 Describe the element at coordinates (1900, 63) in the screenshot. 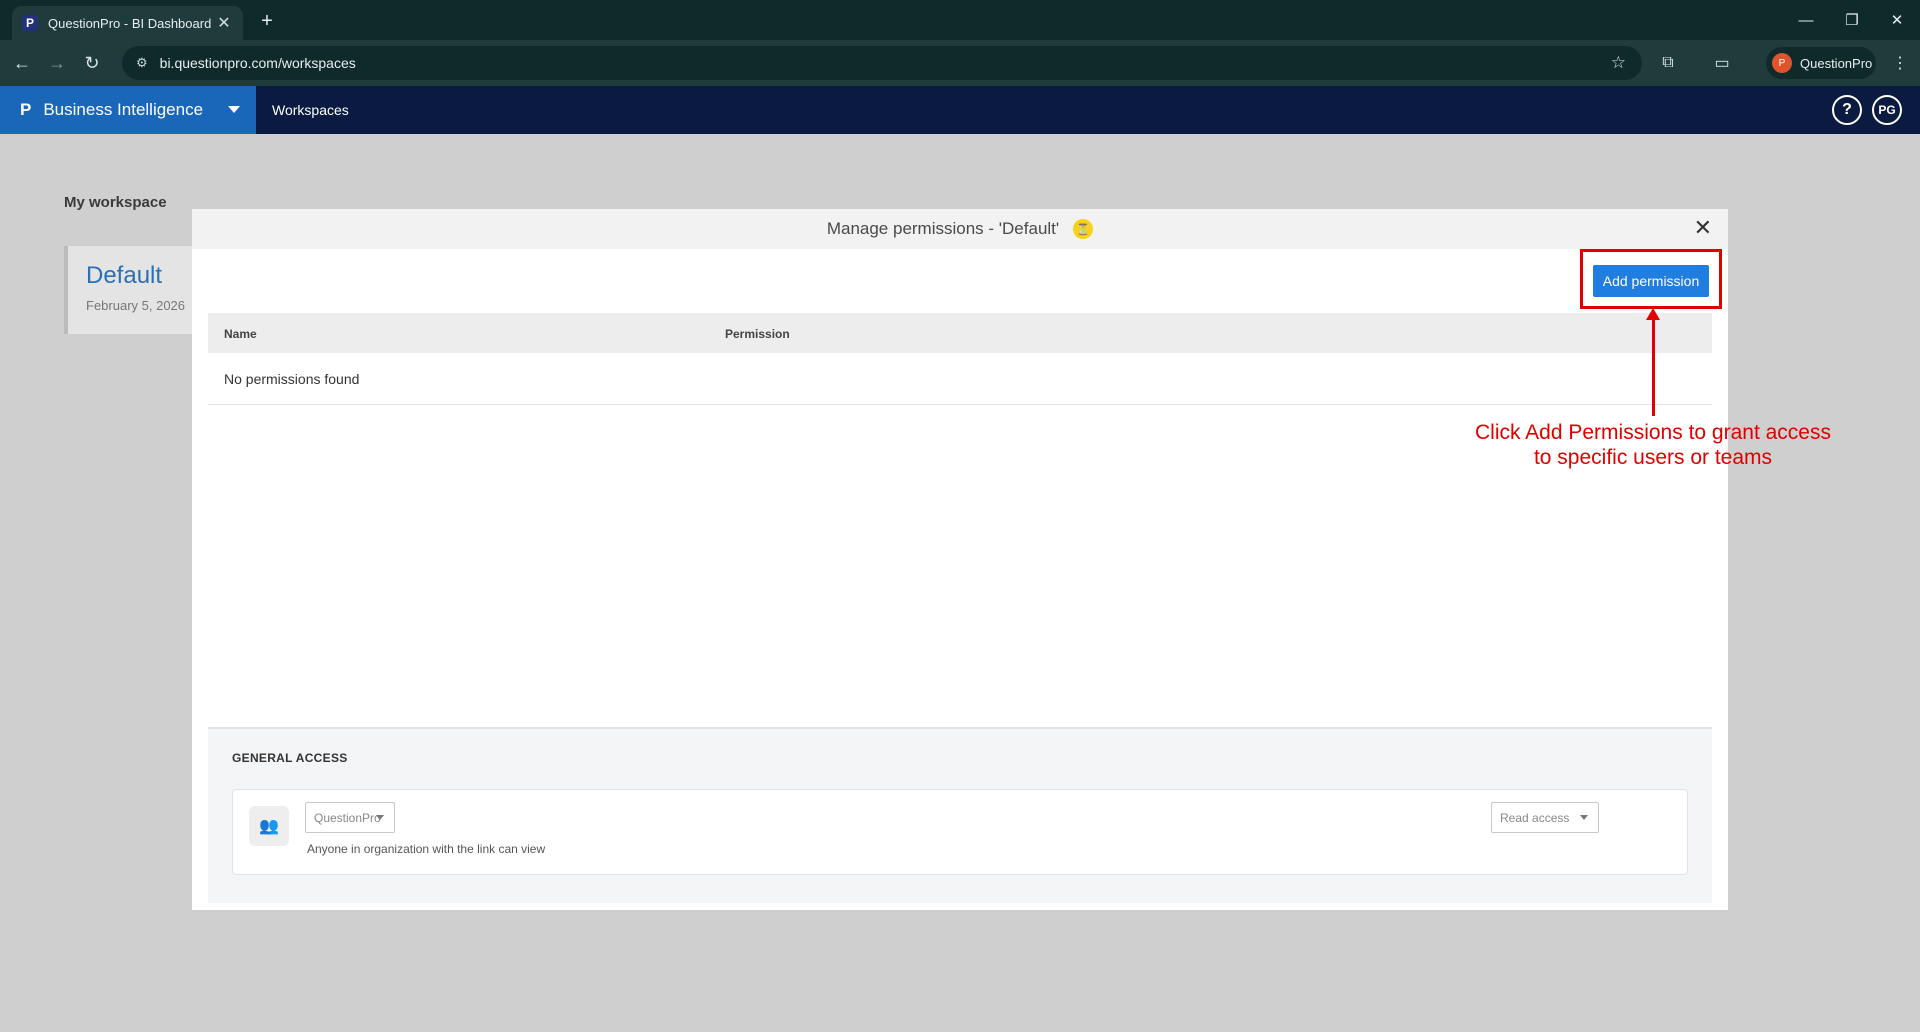

I see `browser-menu-icon: ⋮` at that location.